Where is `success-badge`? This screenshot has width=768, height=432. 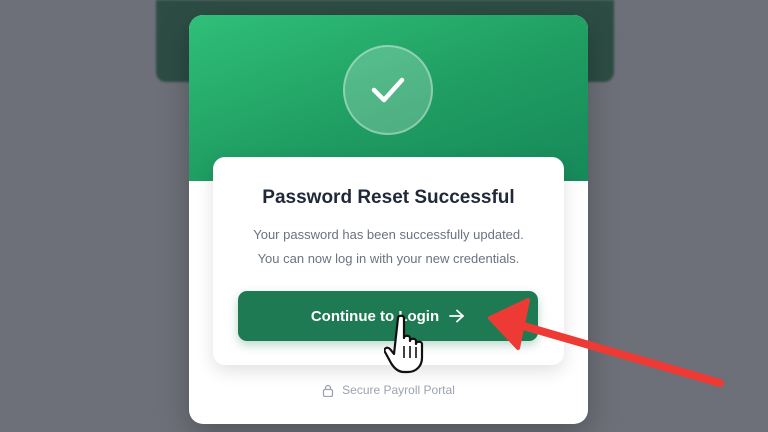 success-badge is located at coordinates (388, 90).